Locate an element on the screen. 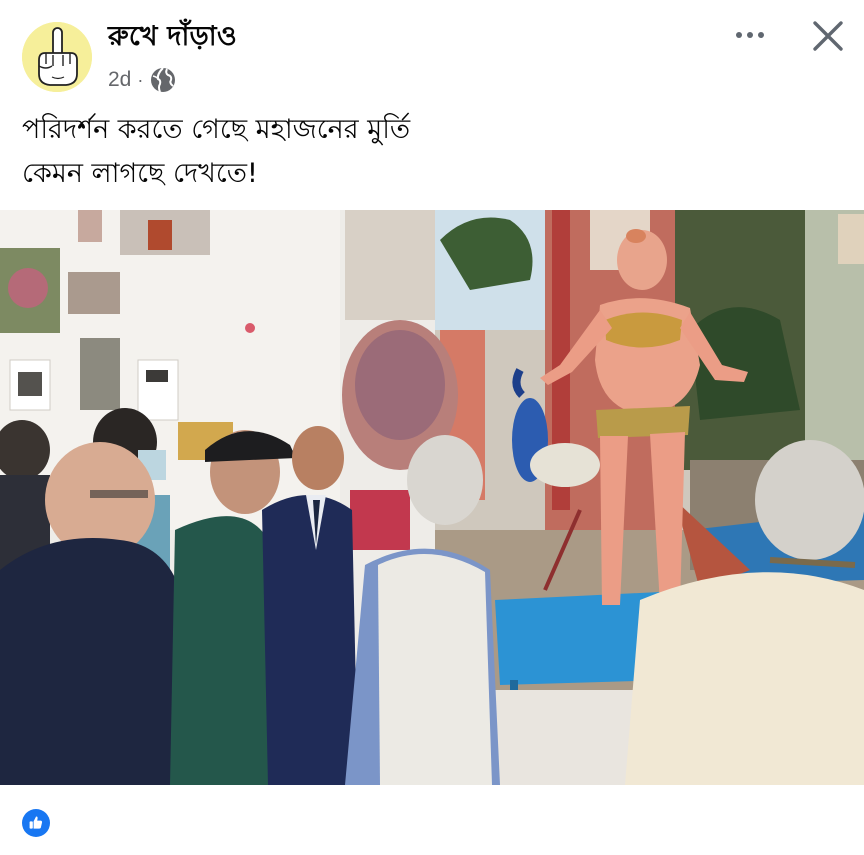 The height and width of the screenshot is (855, 864). caption-line-2: কেমন লাগছে দেখতে! is located at coordinates (140, 173).